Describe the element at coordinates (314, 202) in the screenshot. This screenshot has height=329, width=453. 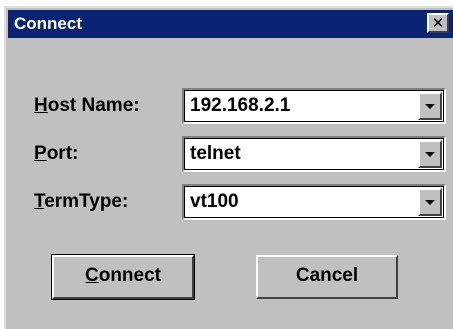
I see `termtype-combobox: vt100` at that location.